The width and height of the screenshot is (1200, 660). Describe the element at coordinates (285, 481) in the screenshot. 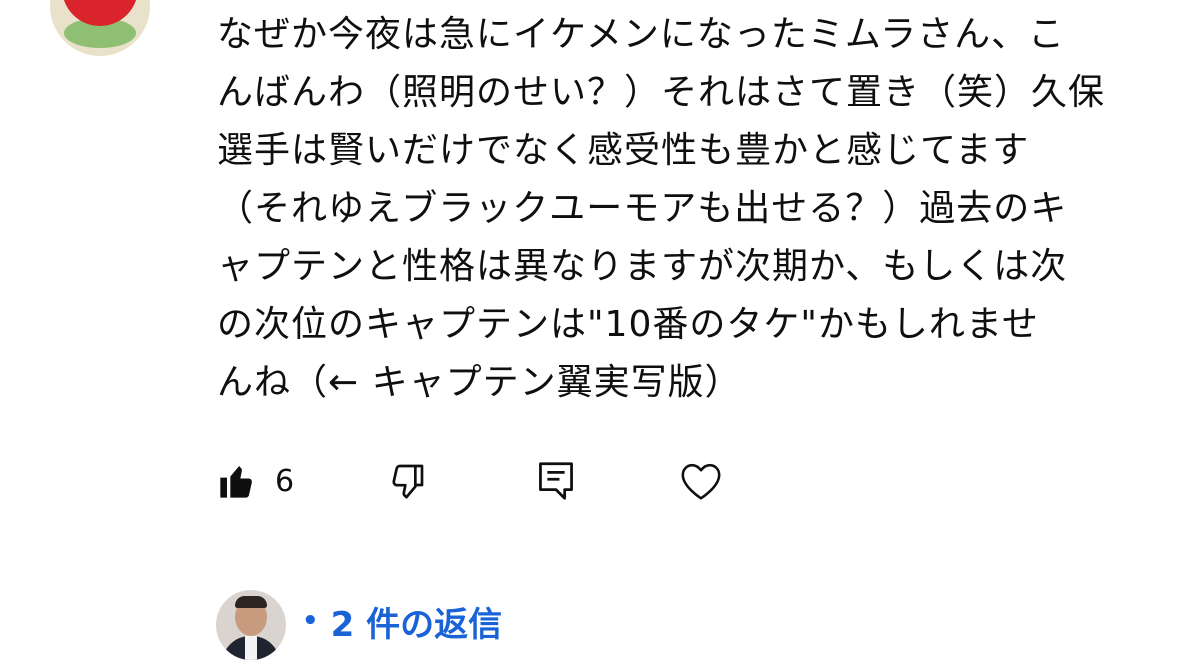

I see `like-count: 6` at that location.